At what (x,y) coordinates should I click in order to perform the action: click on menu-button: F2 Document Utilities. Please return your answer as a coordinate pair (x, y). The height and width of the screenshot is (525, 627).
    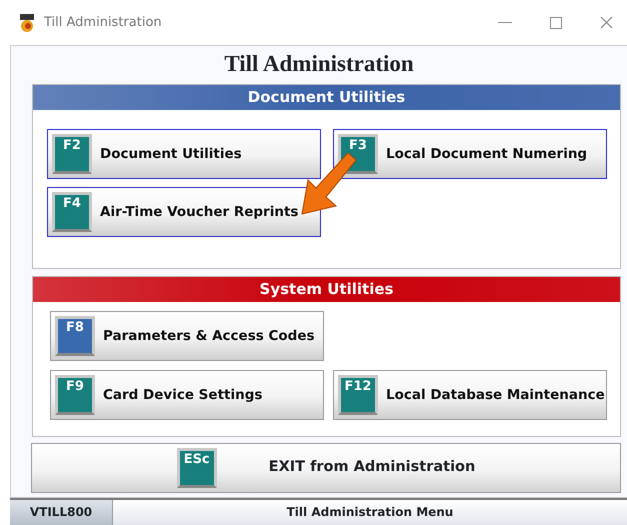
    Looking at the image, I should click on (184, 154).